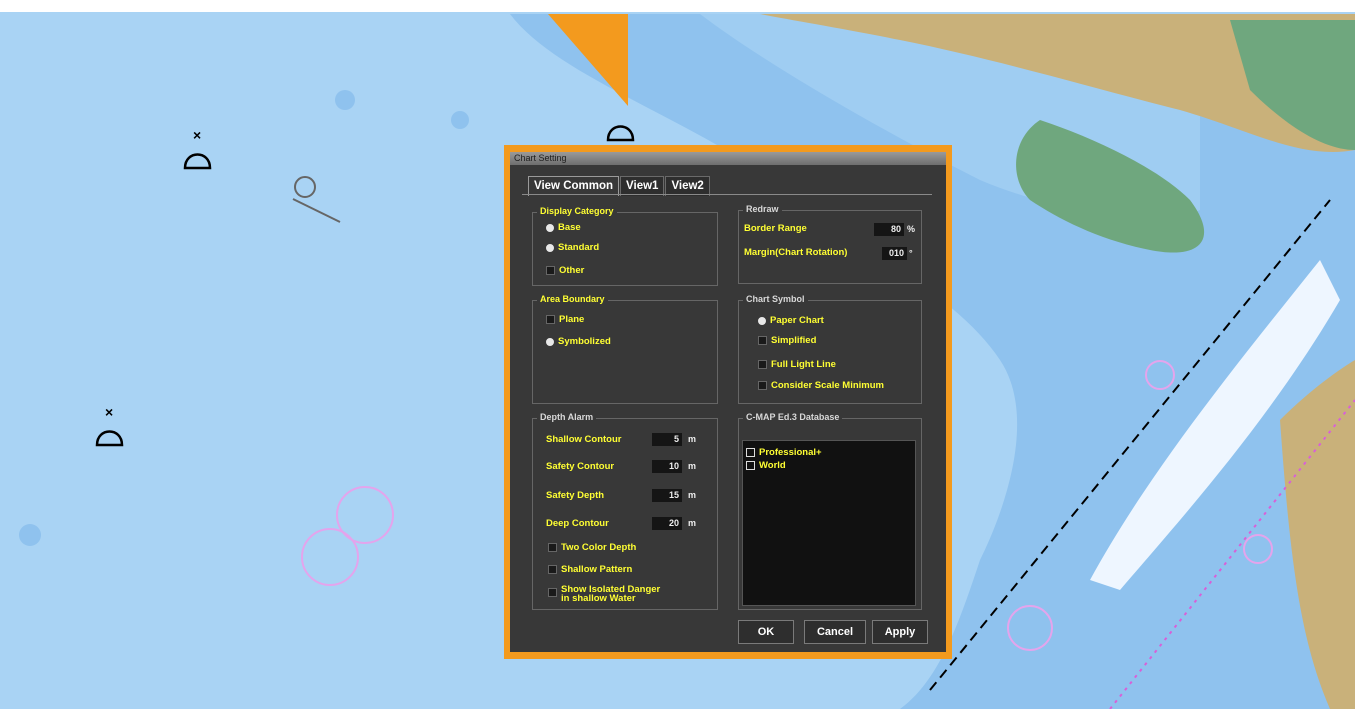 The width and height of the screenshot is (1355, 709). What do you see at coordinates (692, 466) in the screenshot?
I see `safety-contour-unit: m` at bounding box center [692, 466].